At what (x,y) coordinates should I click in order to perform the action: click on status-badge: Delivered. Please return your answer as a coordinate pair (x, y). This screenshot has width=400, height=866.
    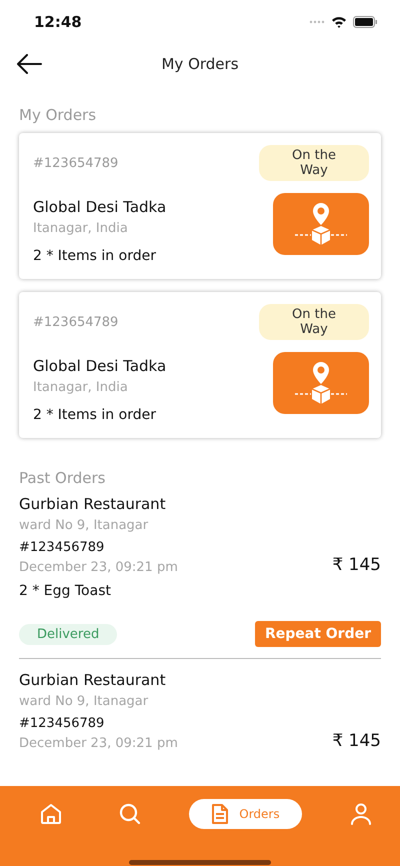
    Looking at the image, I should click on (68, 634).